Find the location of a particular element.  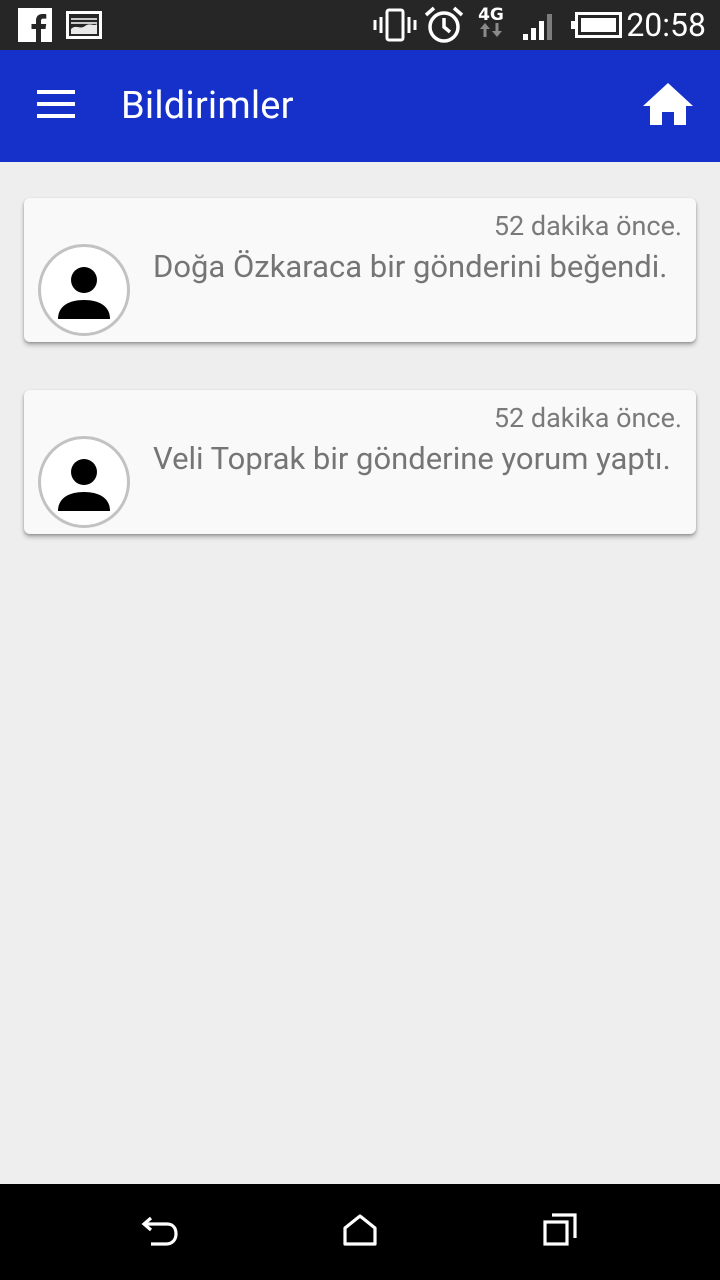

battery-icon is located at coordinates (596, 25).